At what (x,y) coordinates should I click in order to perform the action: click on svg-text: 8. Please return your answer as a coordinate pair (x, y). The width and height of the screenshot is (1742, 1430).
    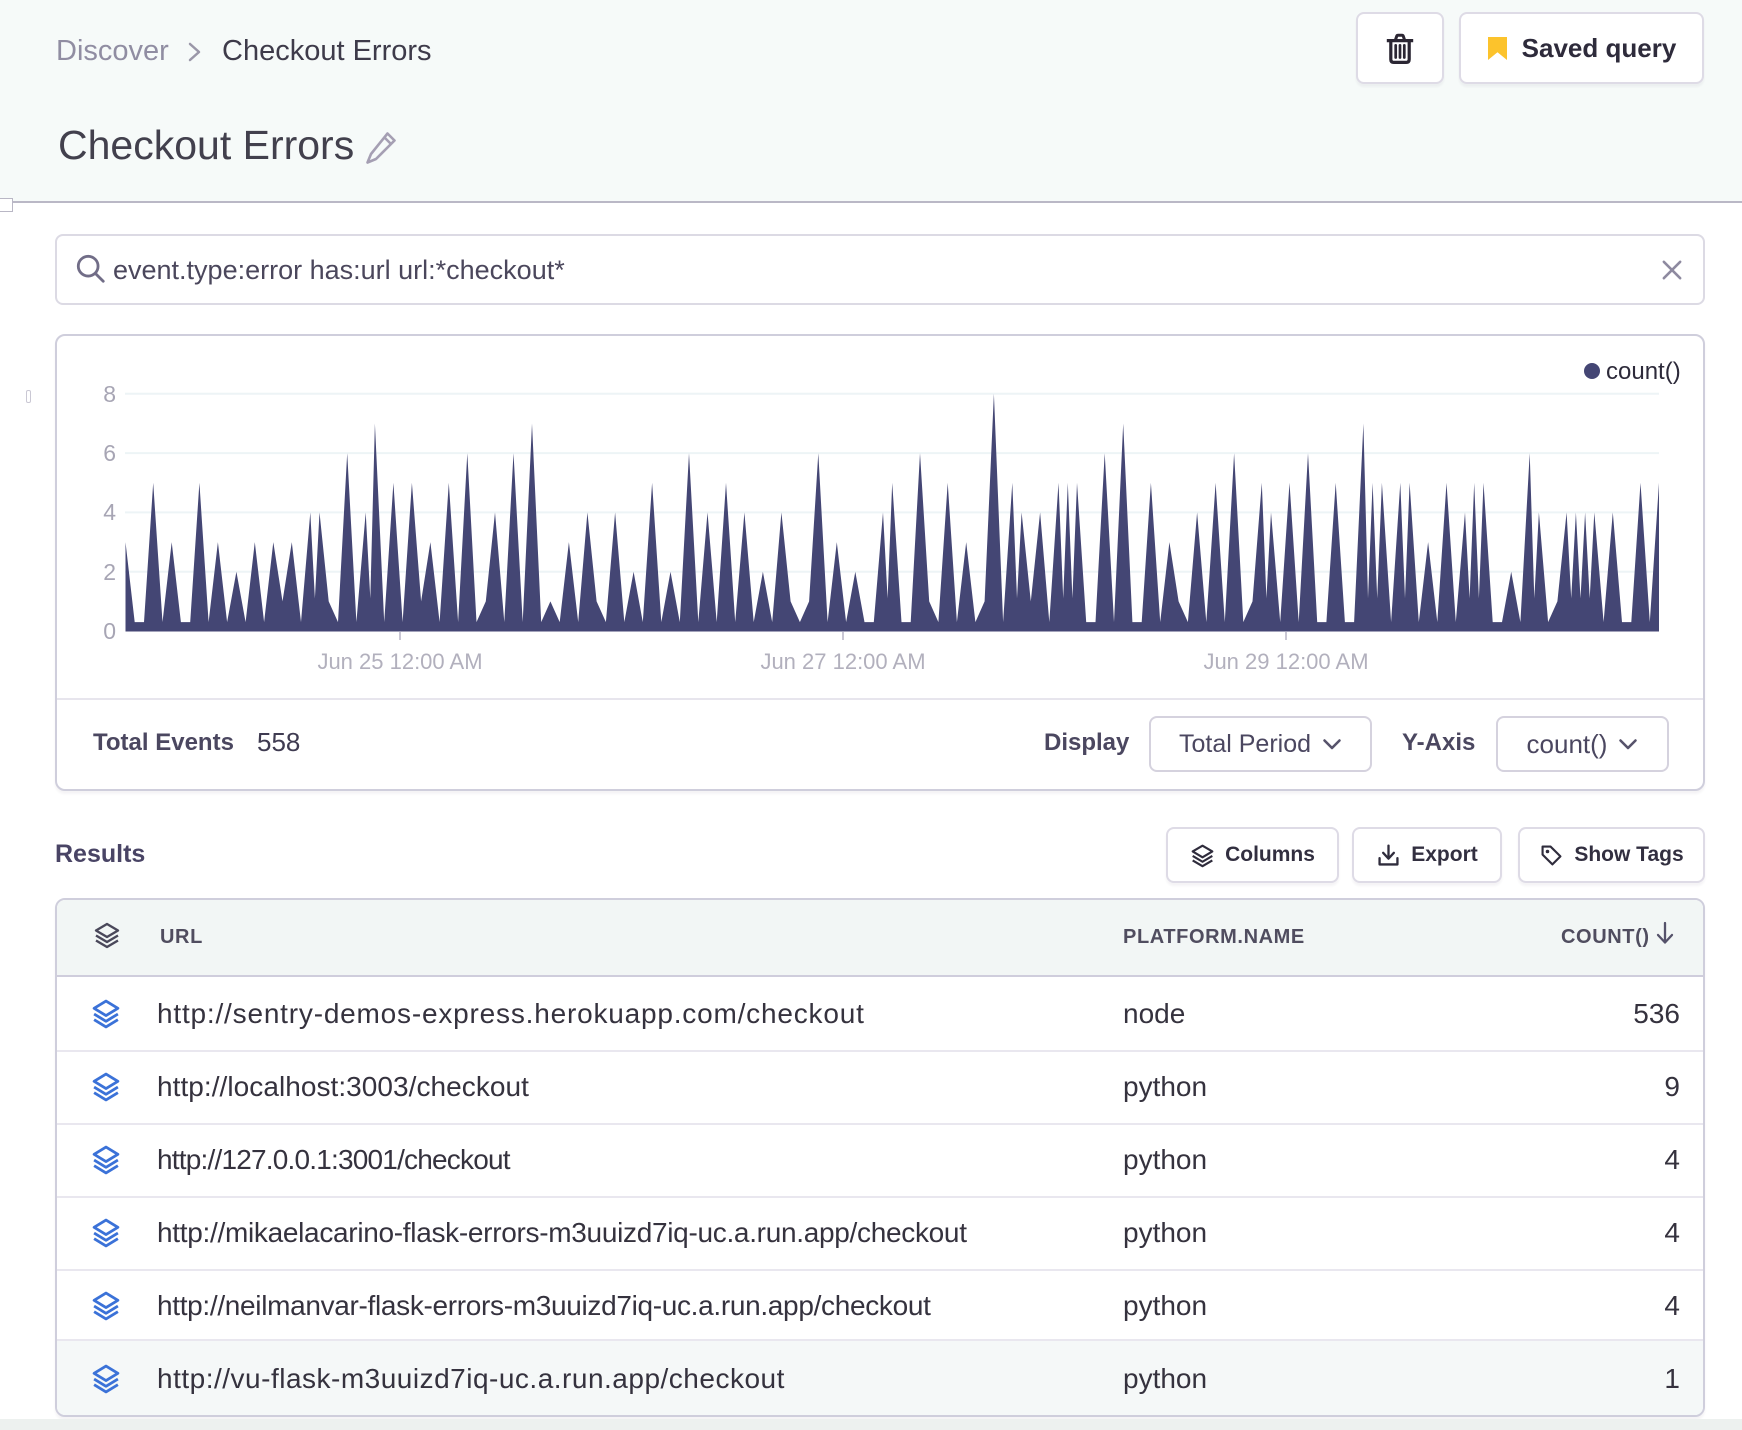
    Looking at the image, I should click on (109, 394).